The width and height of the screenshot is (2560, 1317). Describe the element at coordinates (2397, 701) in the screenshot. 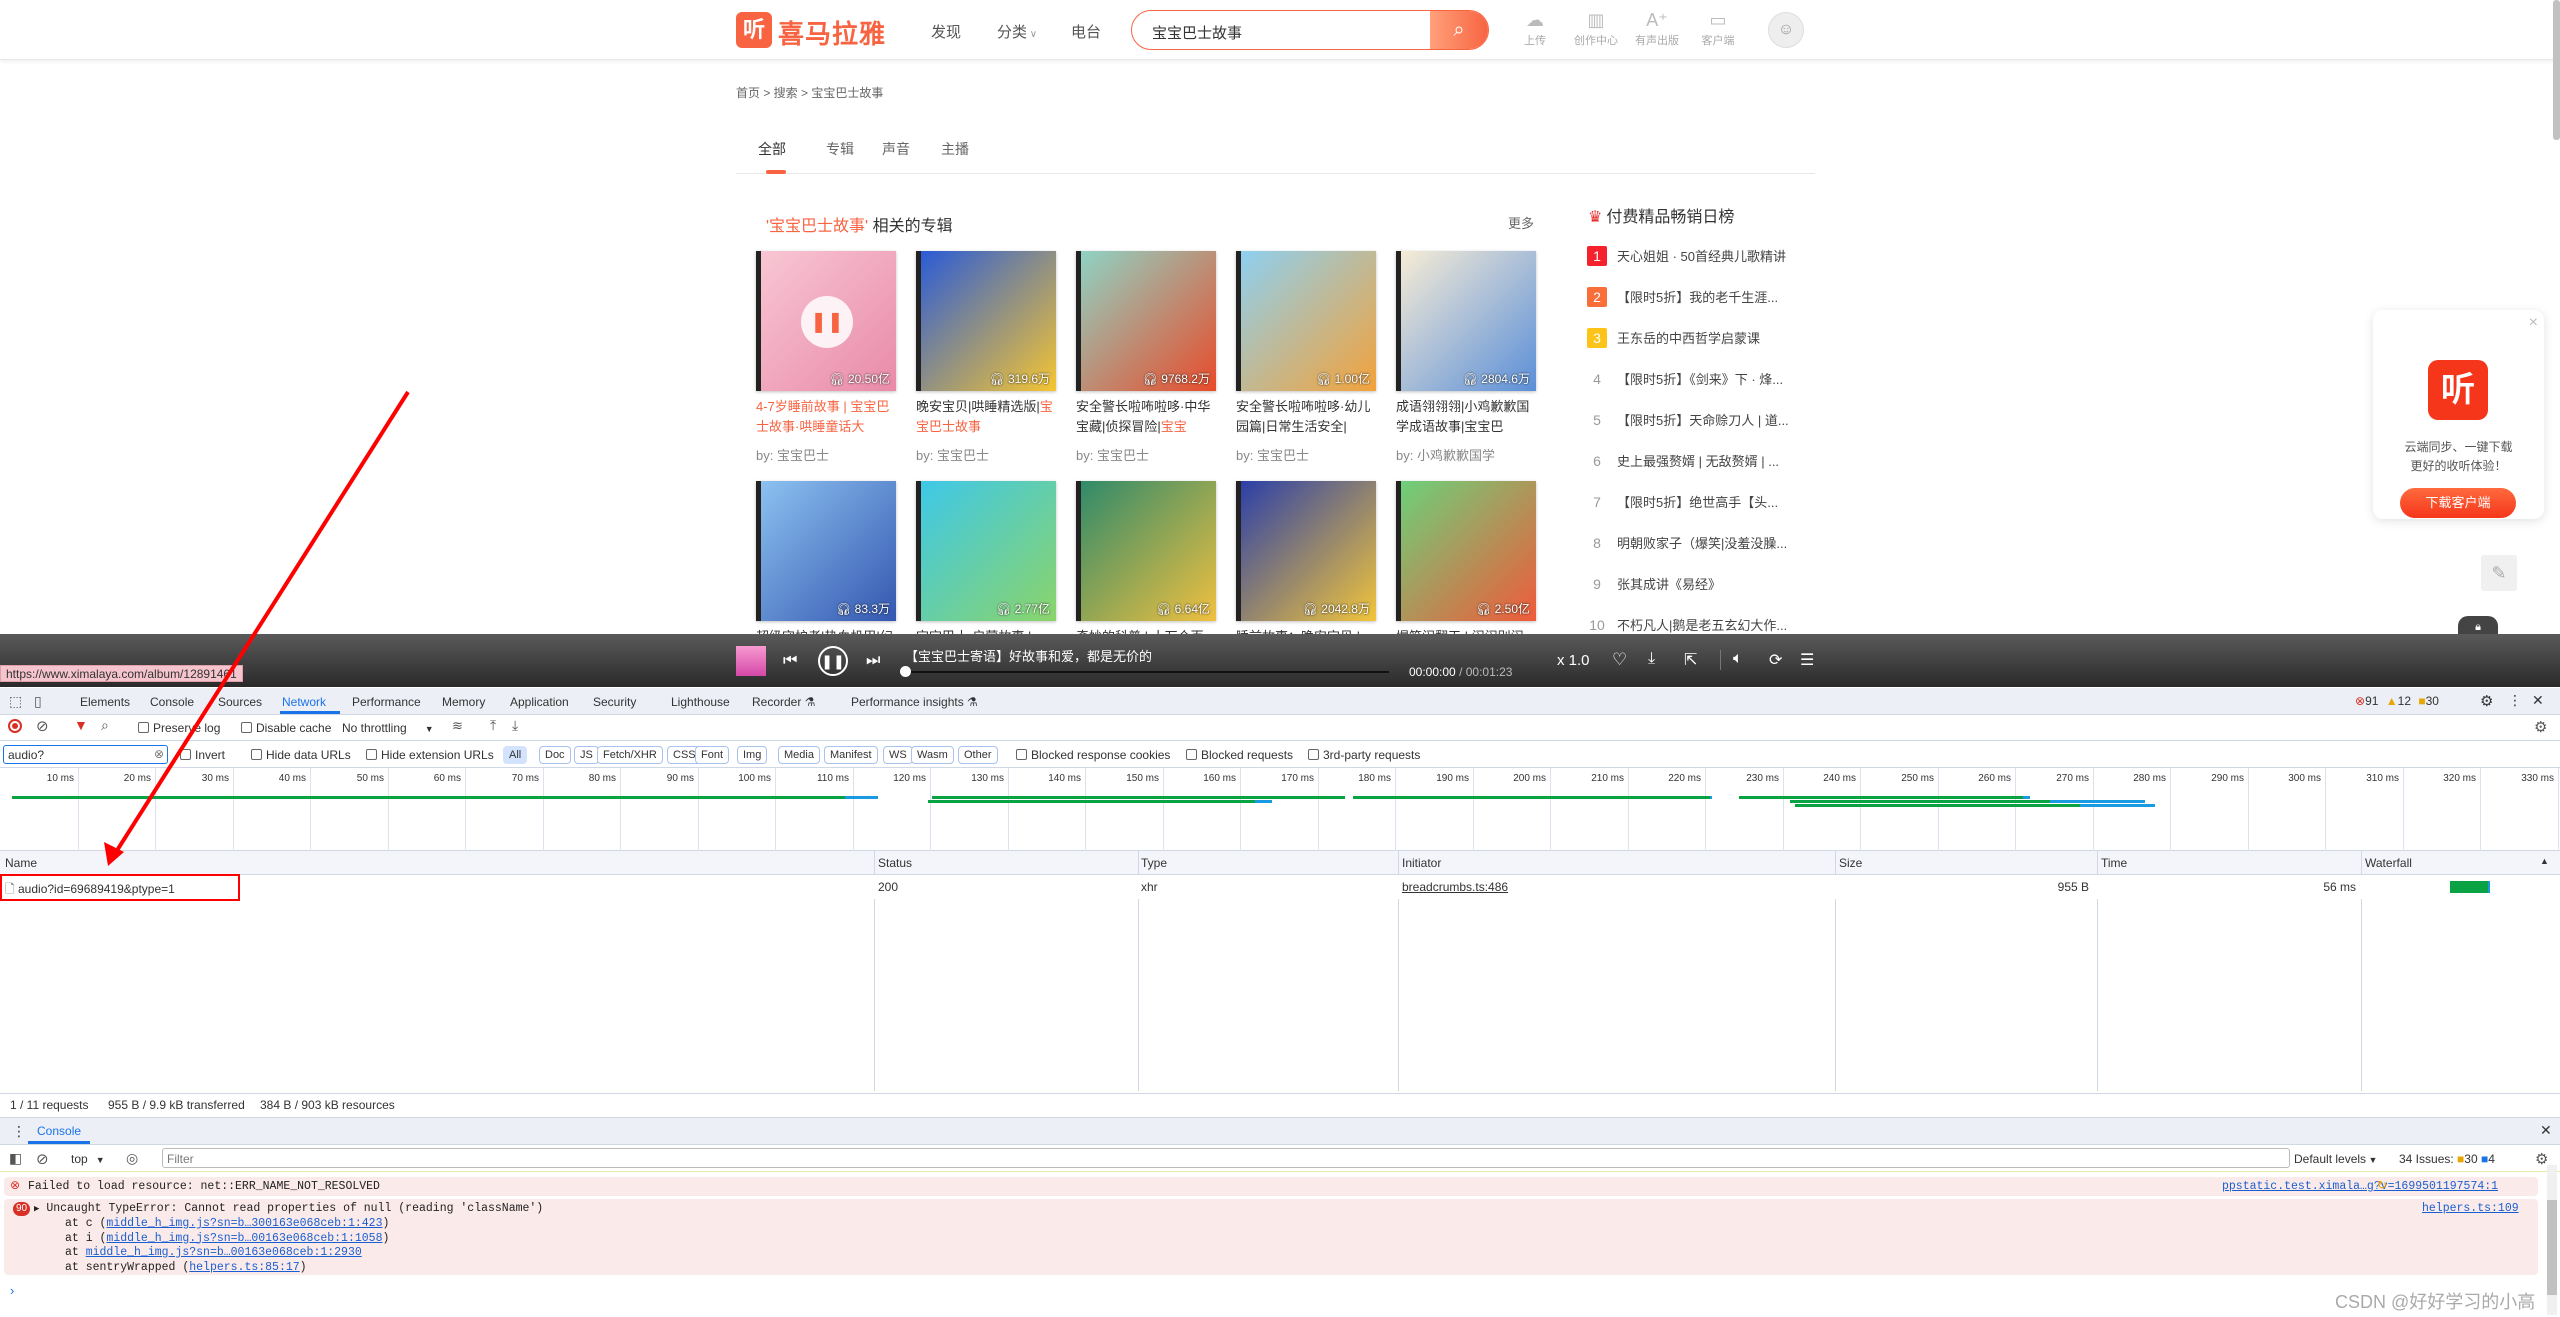

I see `issue-counters: ⊗91 ▲12 ■30` at that location.